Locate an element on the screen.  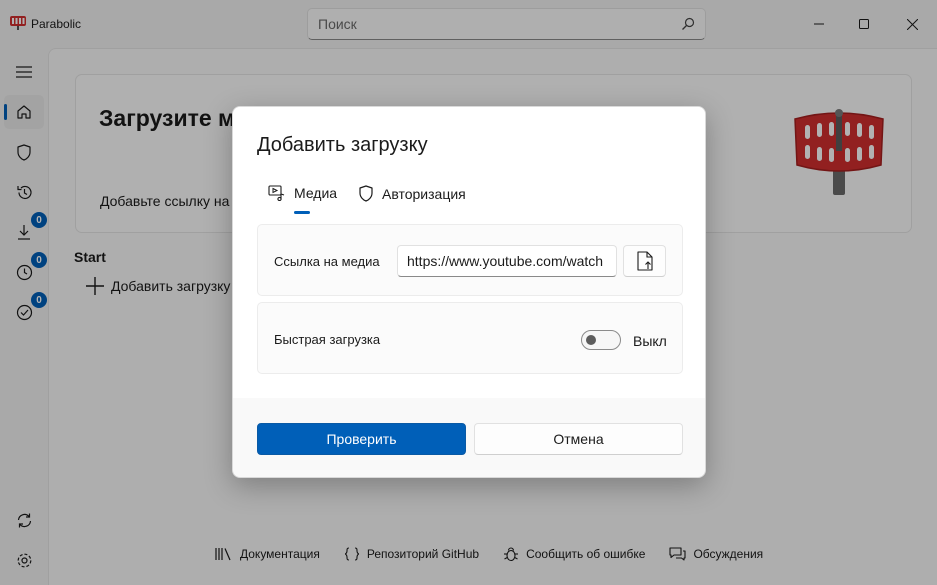
cancel-button: Отмена is located at coordinates (578, 439).